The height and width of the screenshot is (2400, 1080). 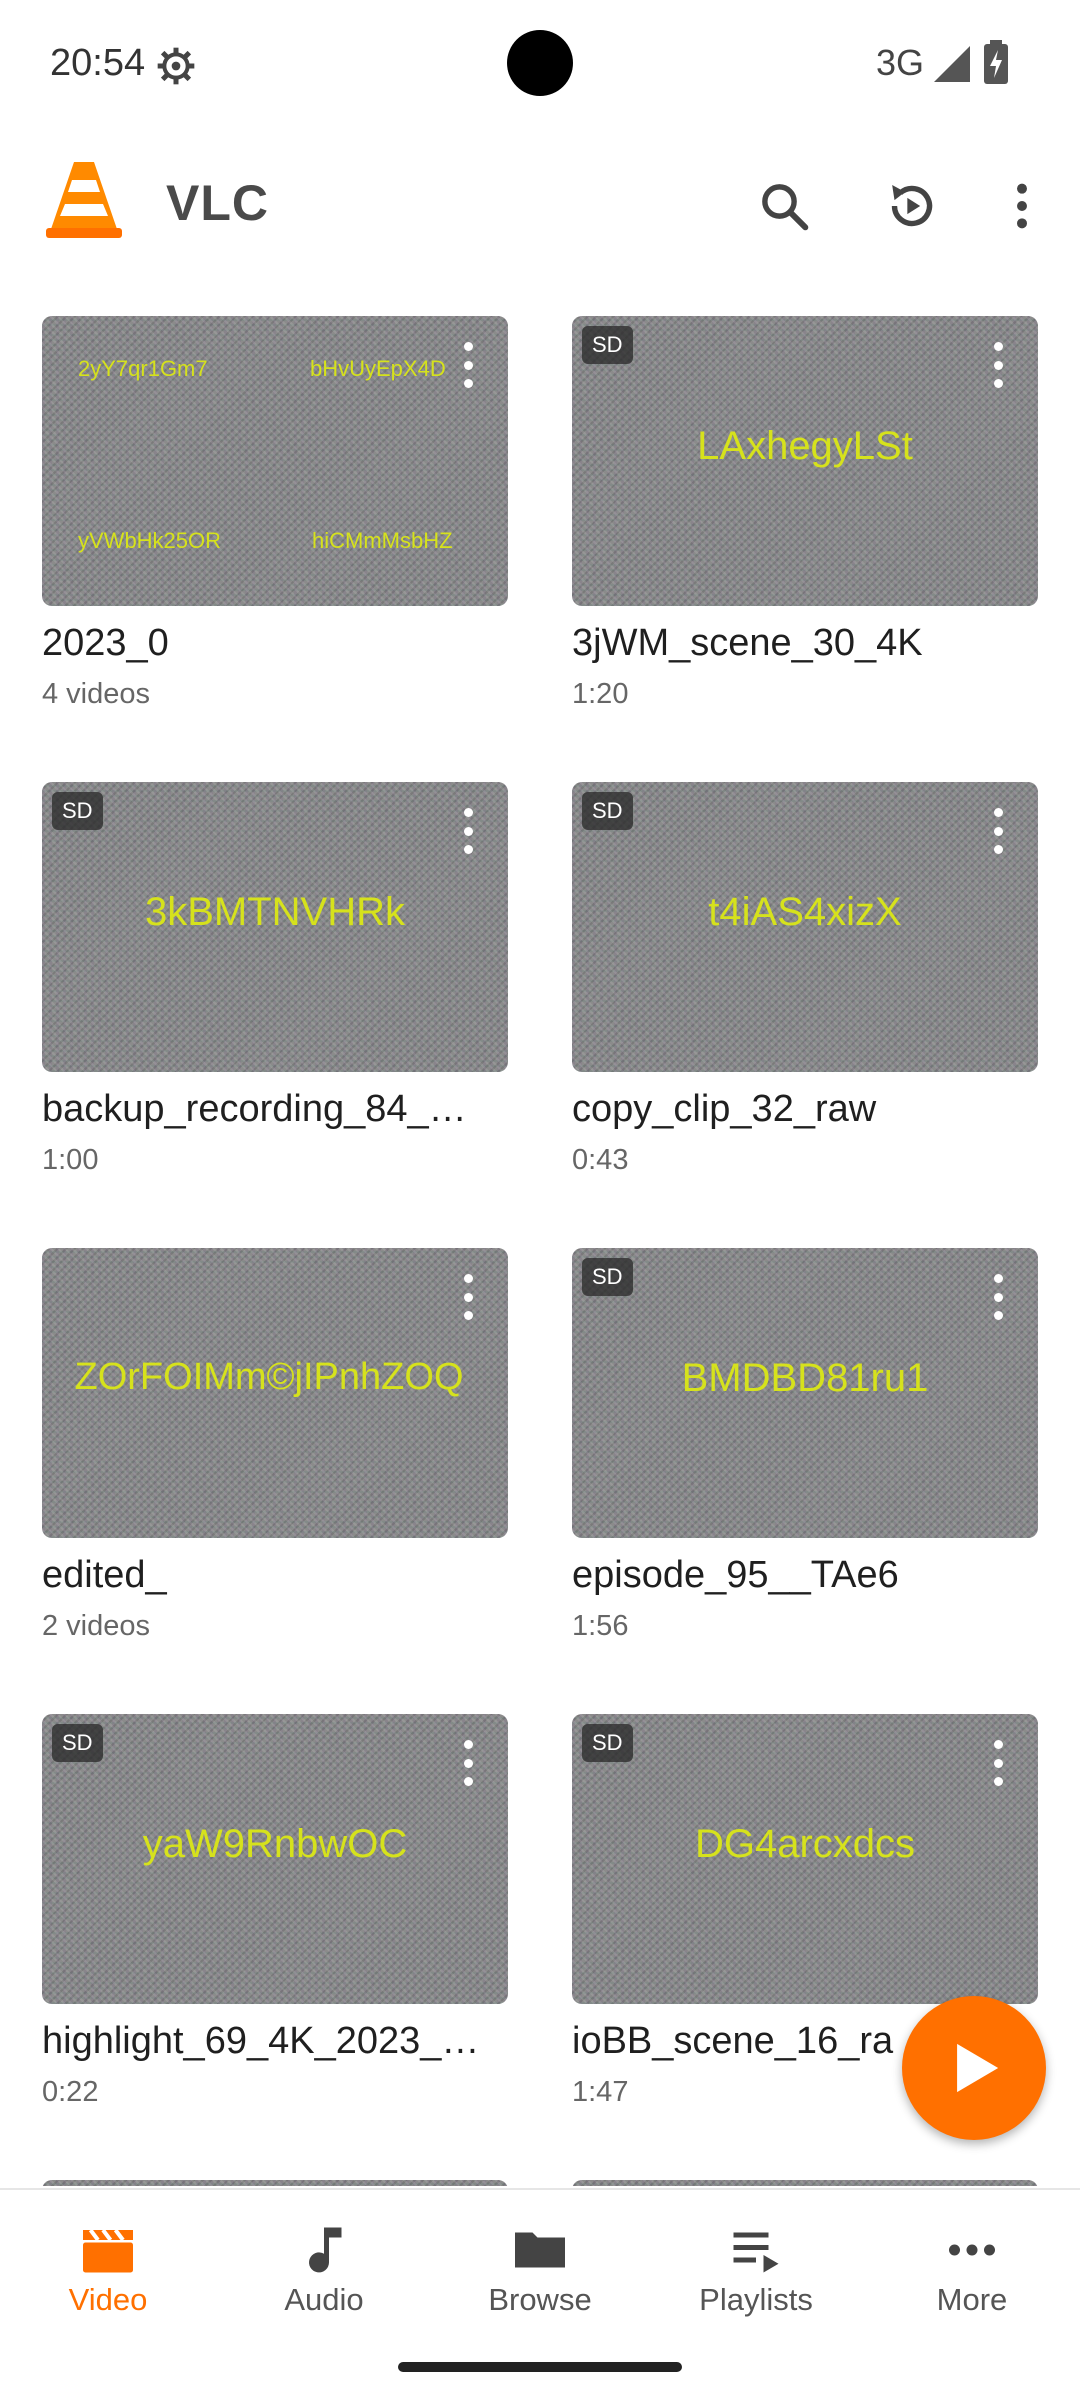 What do you see at coordinates (600, 1626) in the screenshot?
I see `video-duration: 1:56` at bounding box center [600, 1626].